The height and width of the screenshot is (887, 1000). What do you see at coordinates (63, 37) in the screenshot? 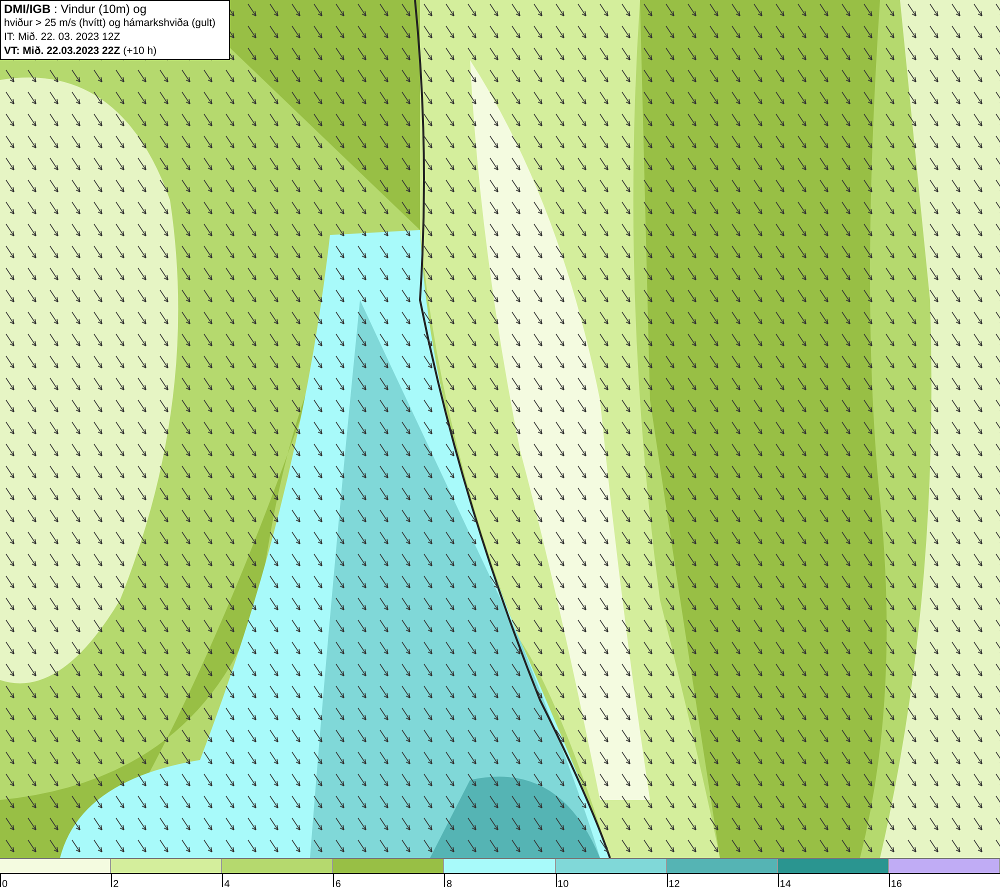
I see `legend-text: IT: Mið. 22. 03. 2023 12Z` at bounding box center [63, 37].